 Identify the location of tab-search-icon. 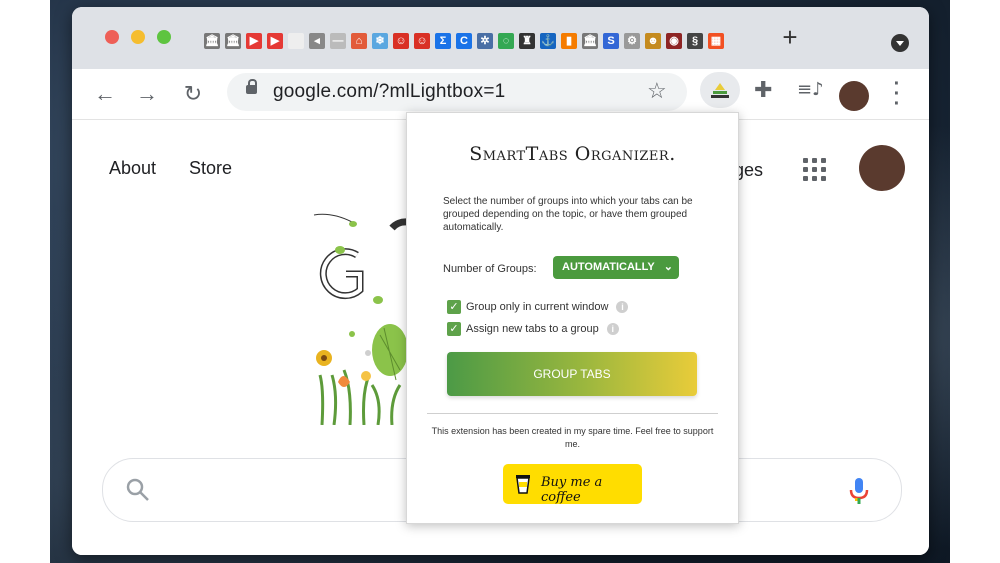
(900, 43).